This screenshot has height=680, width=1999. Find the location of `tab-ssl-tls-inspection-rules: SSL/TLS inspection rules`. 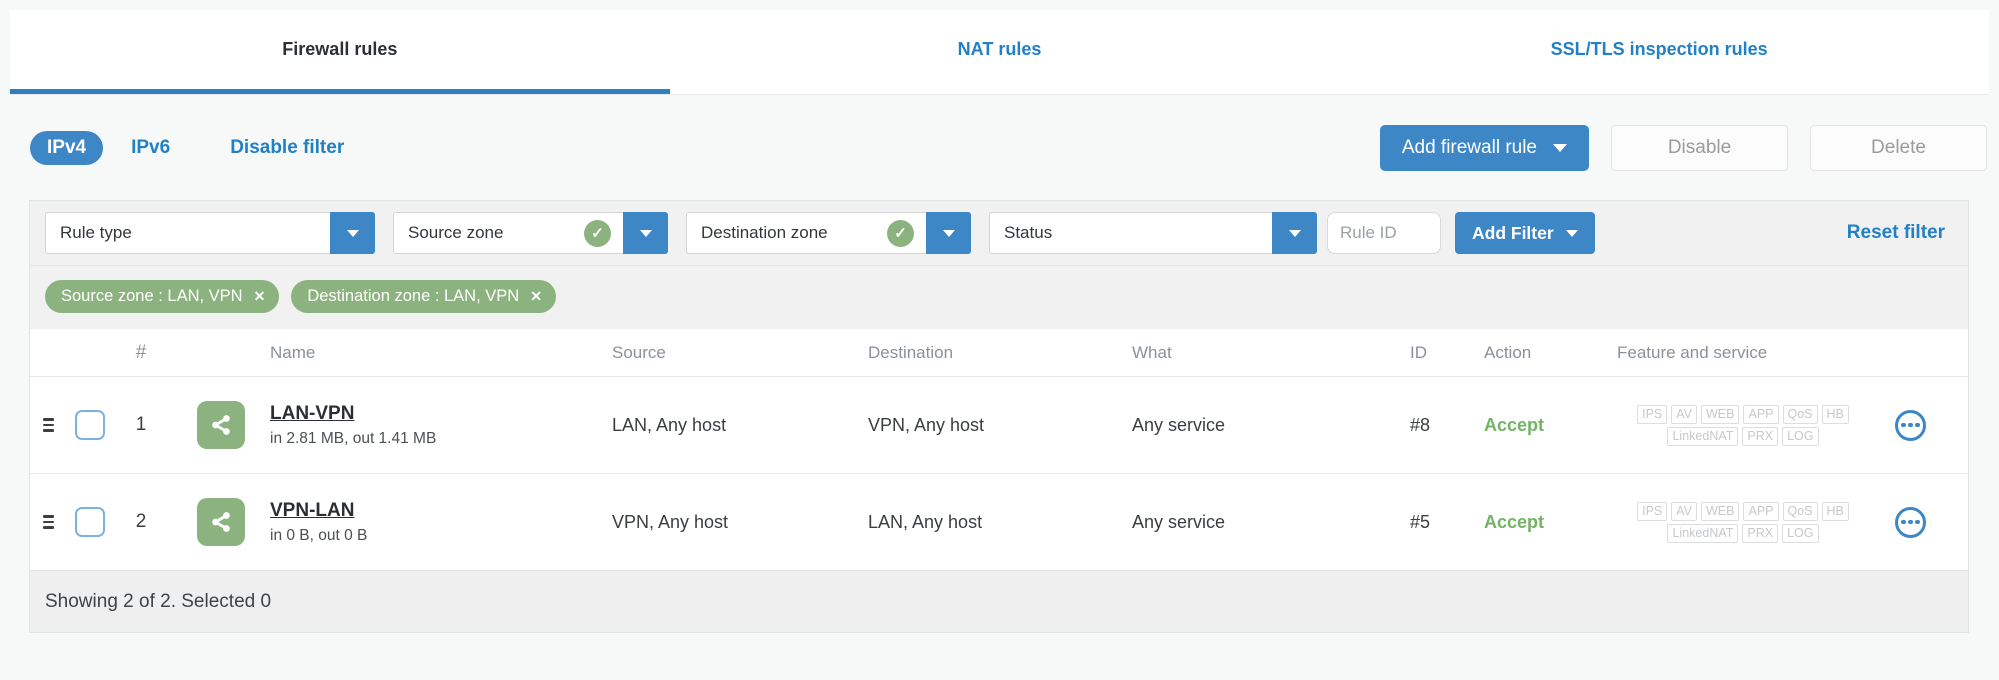

tab-ssl-tls-inspection-rules: SSL/TLS inspection rules is located at coordinates (1659, 52).